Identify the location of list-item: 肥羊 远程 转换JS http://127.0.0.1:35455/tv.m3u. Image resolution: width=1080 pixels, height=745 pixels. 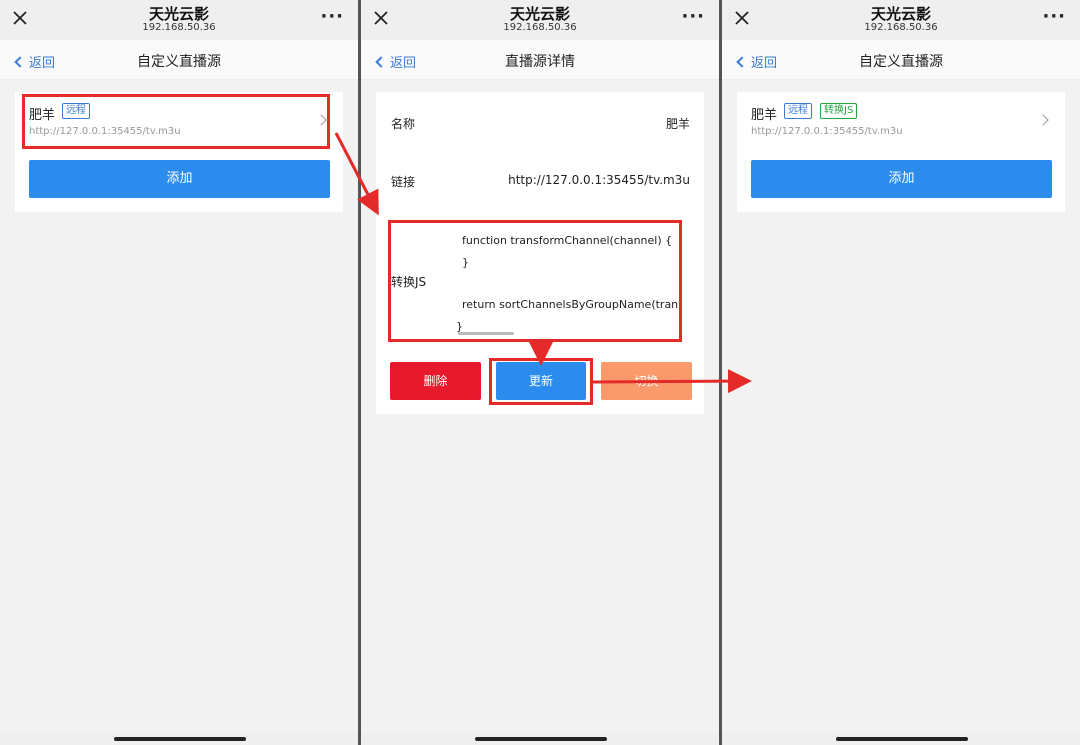
(901, 118).